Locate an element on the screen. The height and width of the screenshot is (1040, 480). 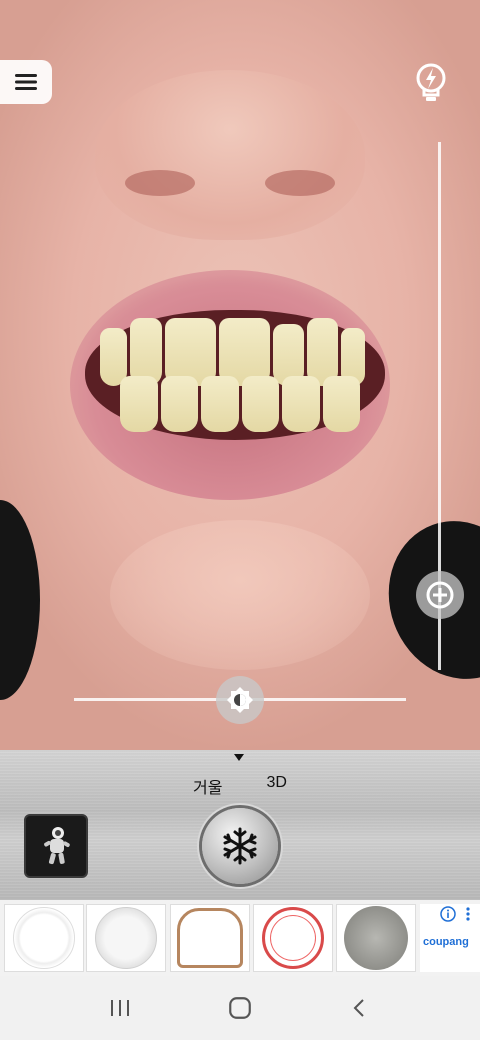
hair-left is located at coordinates (20, 600).